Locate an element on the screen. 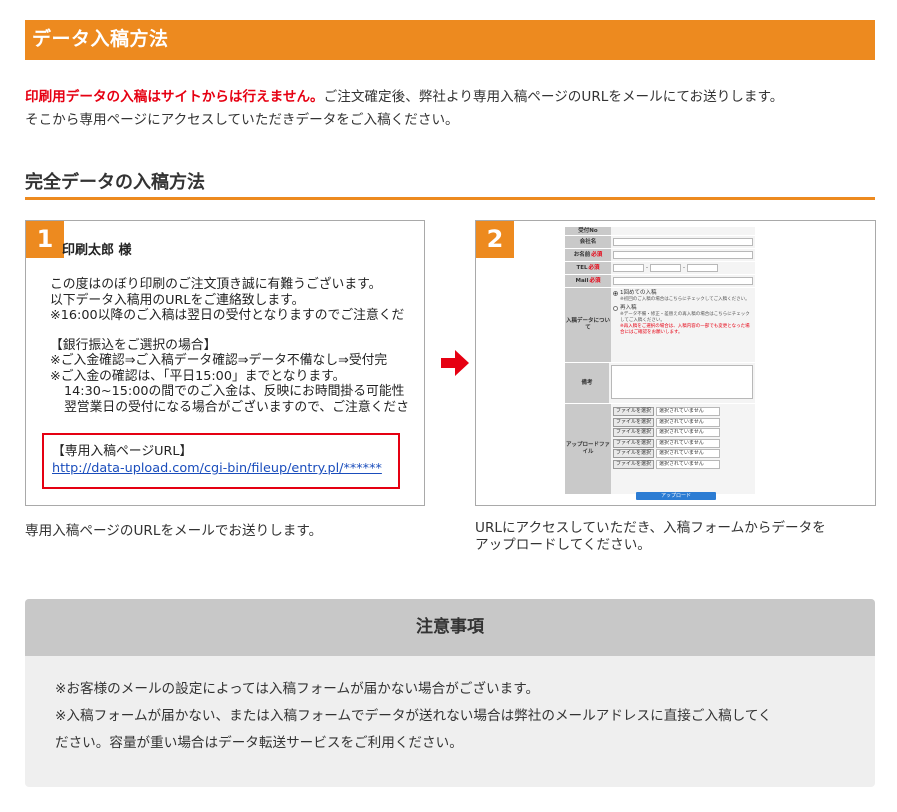 This screenshot has height=812, width=897. notice-line: ※お客様のメールの設定によっては入稿フォームが届かない場合がございます。 is located at coordinates (297, 689).